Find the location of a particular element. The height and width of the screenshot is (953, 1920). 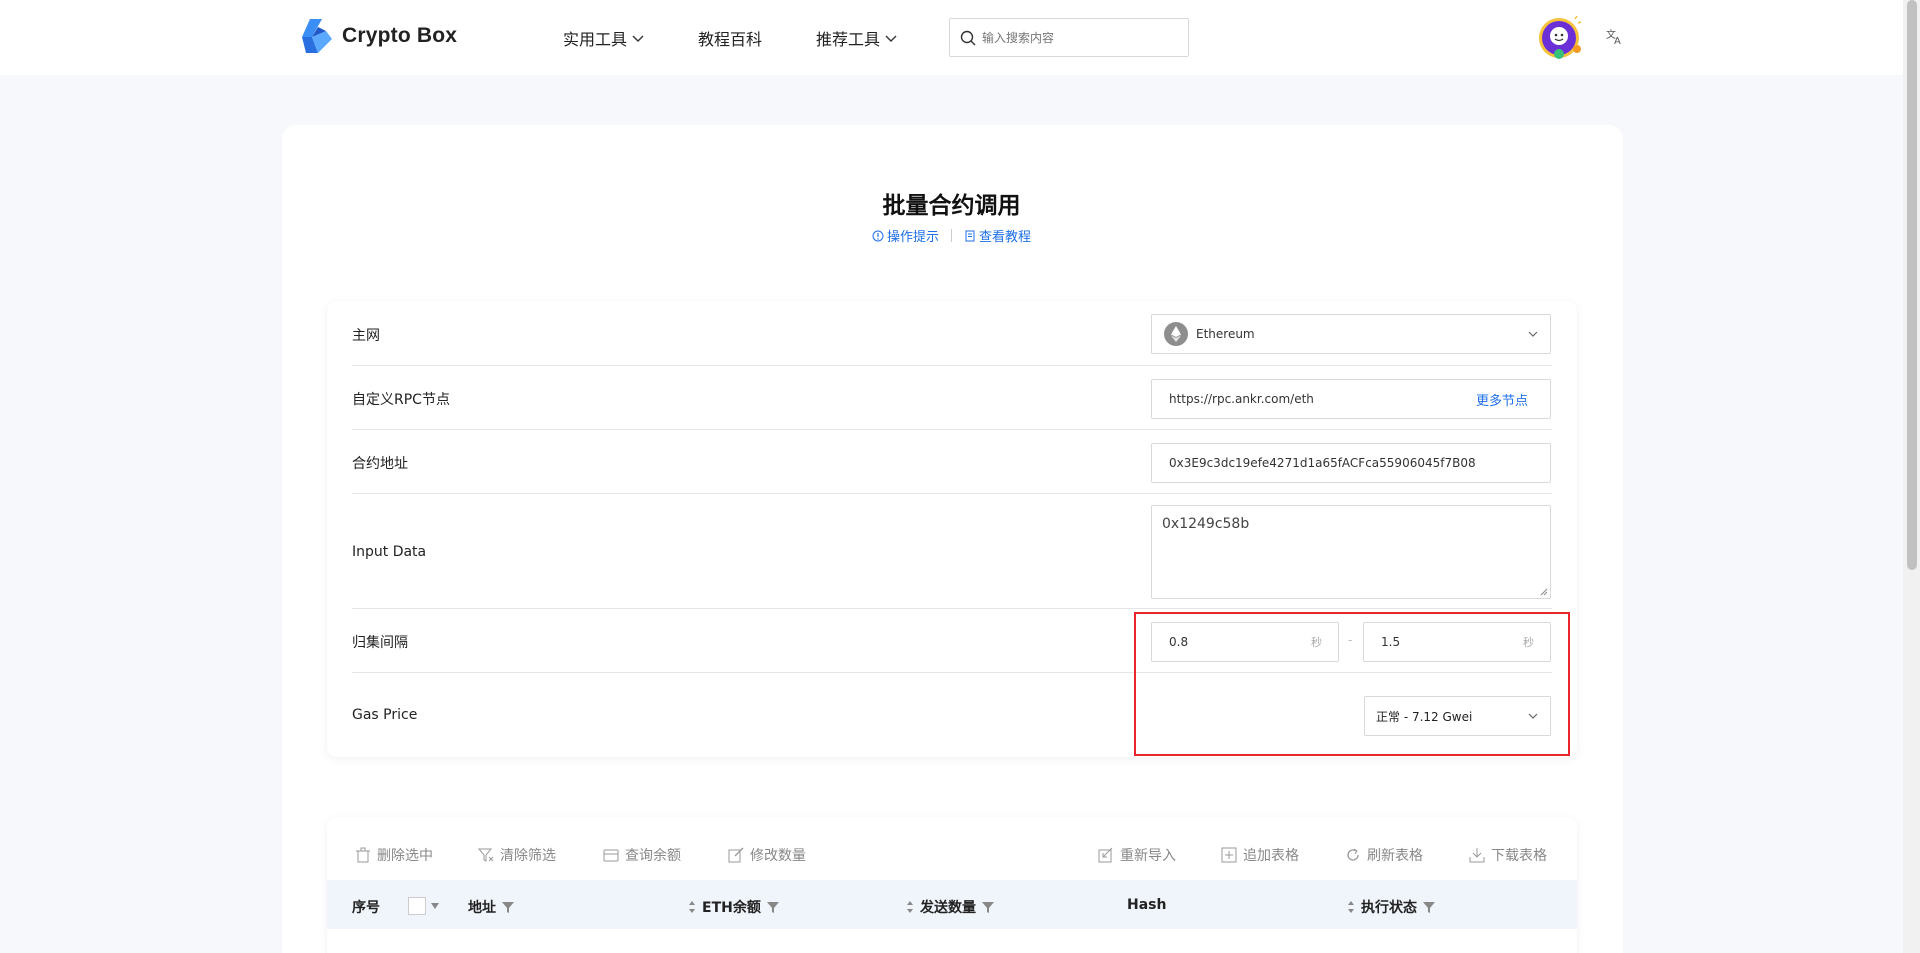

col-address: 地址 is located at coordinates (491, 907).